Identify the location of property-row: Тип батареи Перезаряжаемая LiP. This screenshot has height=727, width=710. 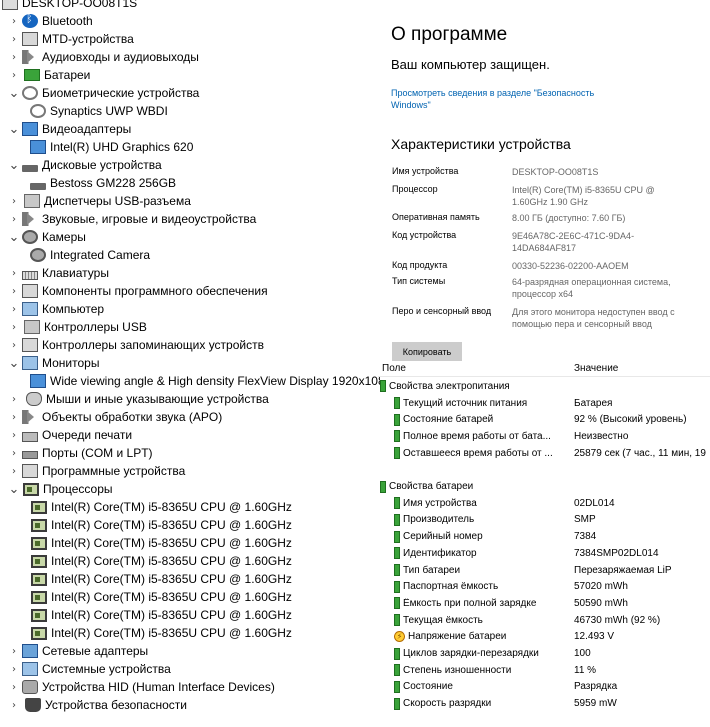
(544, 570).